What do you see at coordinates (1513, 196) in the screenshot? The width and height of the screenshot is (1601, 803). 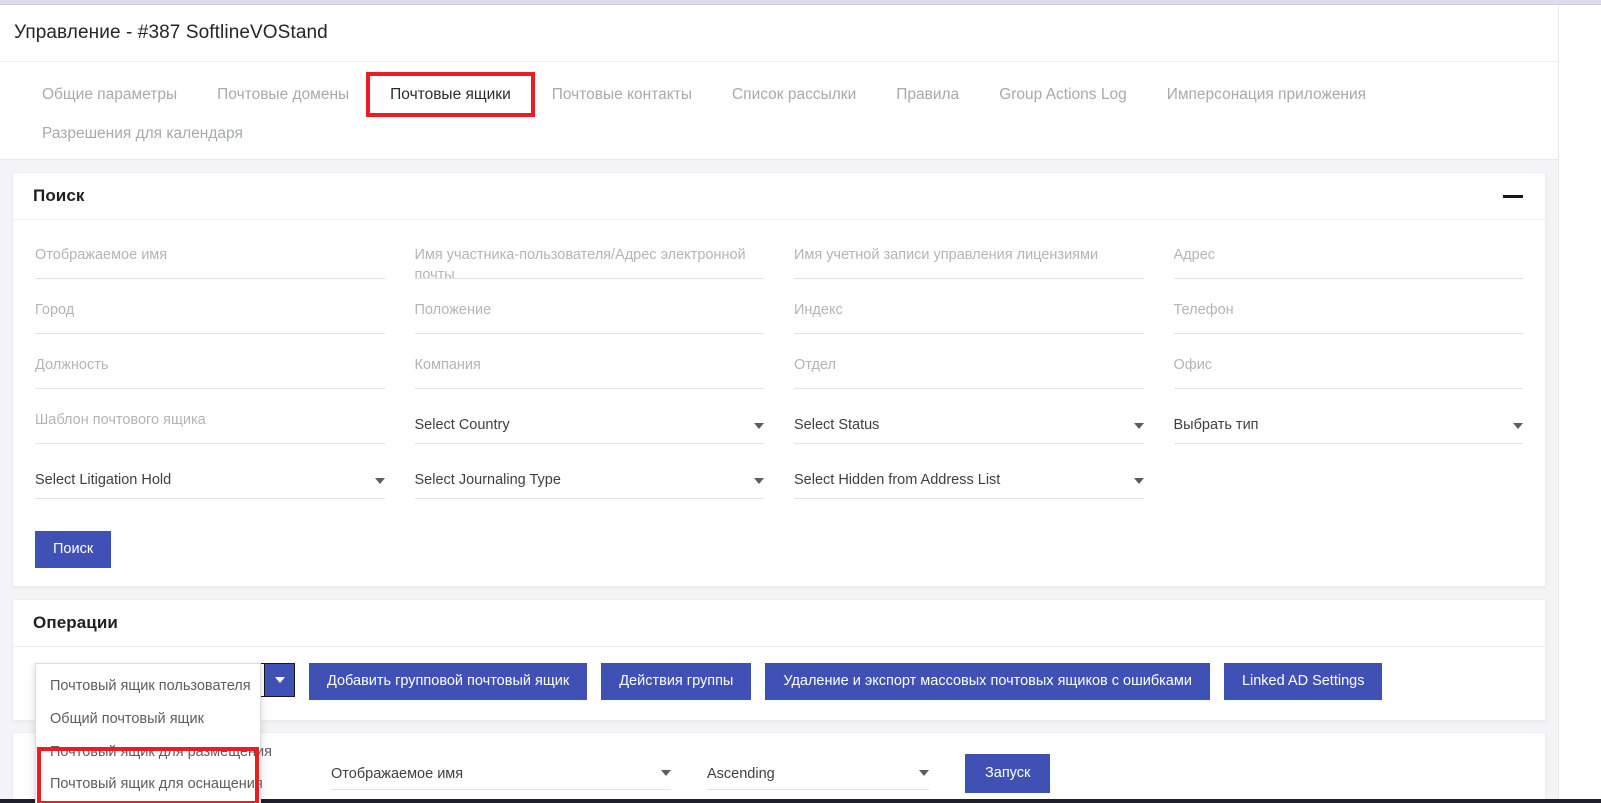 I see `minus-icon` at bounding box center [1513, 196].